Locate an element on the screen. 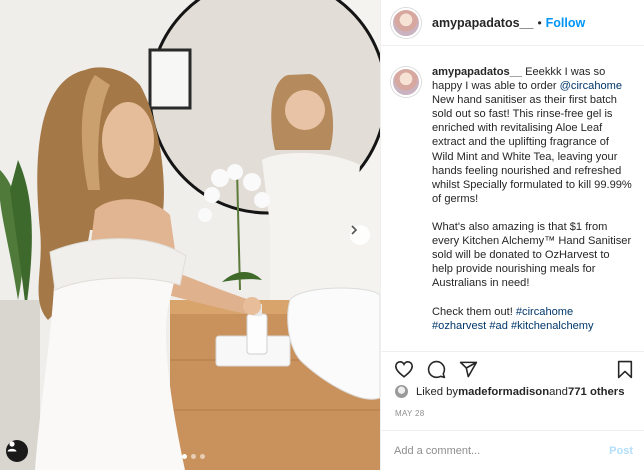 This screenshot has width=644, height=470. save-button is located at coordinates (625, 372).